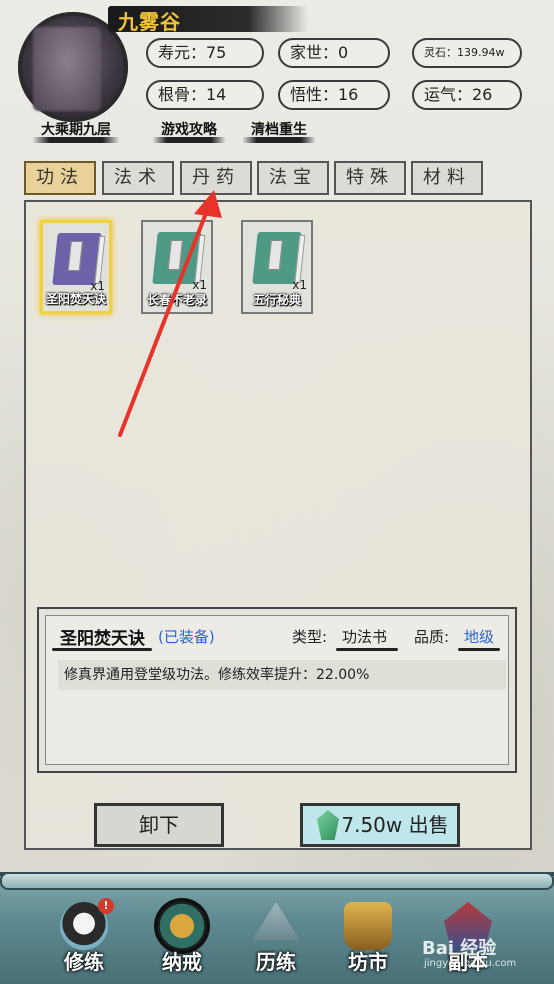  I want to click on annotation-arrow, so click(170, 313).